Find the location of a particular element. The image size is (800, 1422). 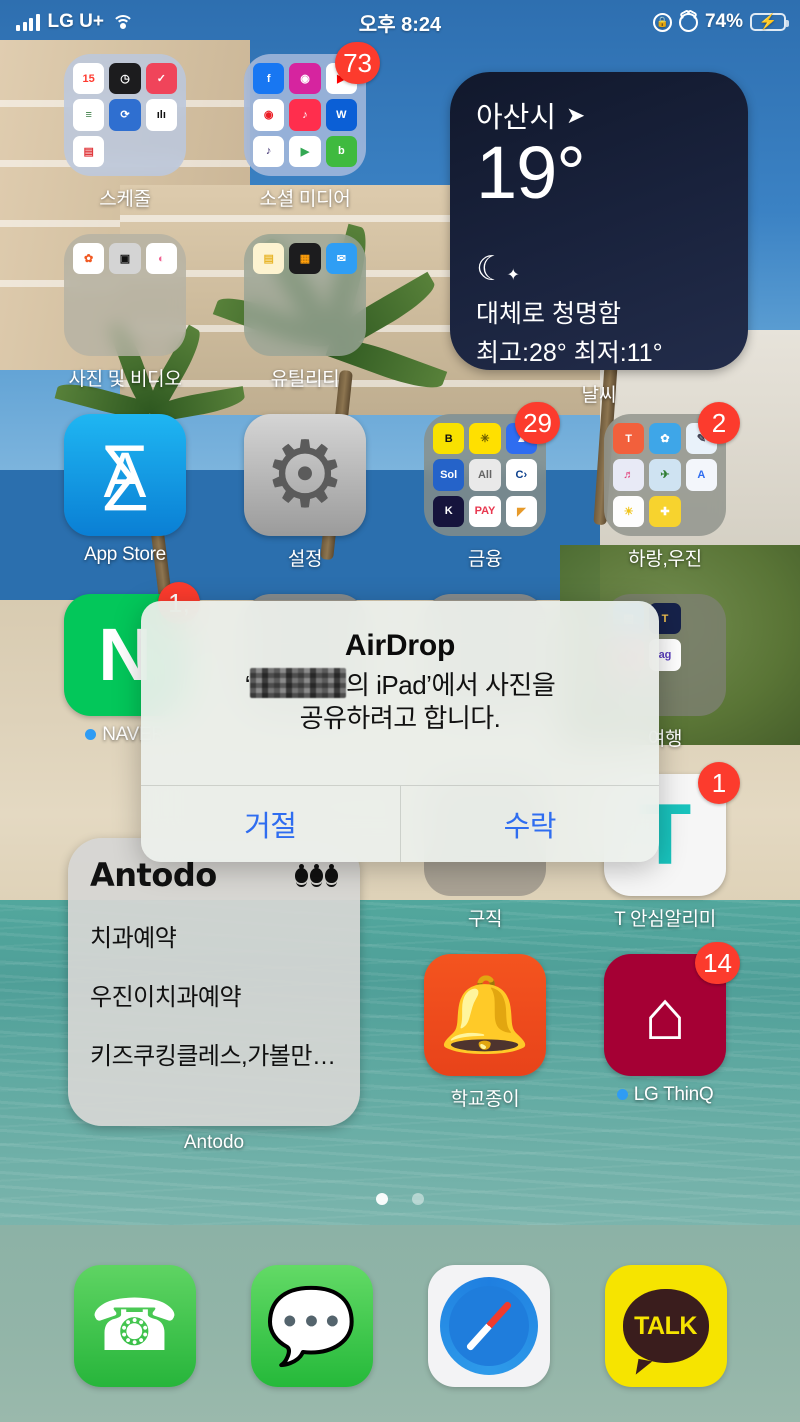

app-label: LG ThinQ is located at coordinates (665, 1095).